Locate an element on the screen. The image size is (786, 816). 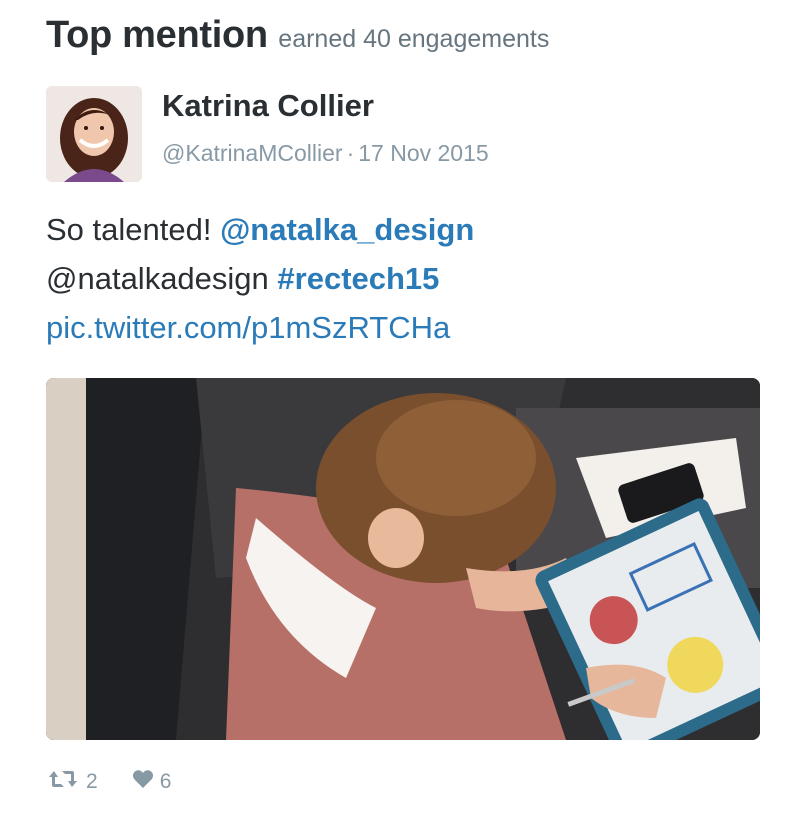
hashtag-link: #rectech15 is located at coordinates (358, 278).